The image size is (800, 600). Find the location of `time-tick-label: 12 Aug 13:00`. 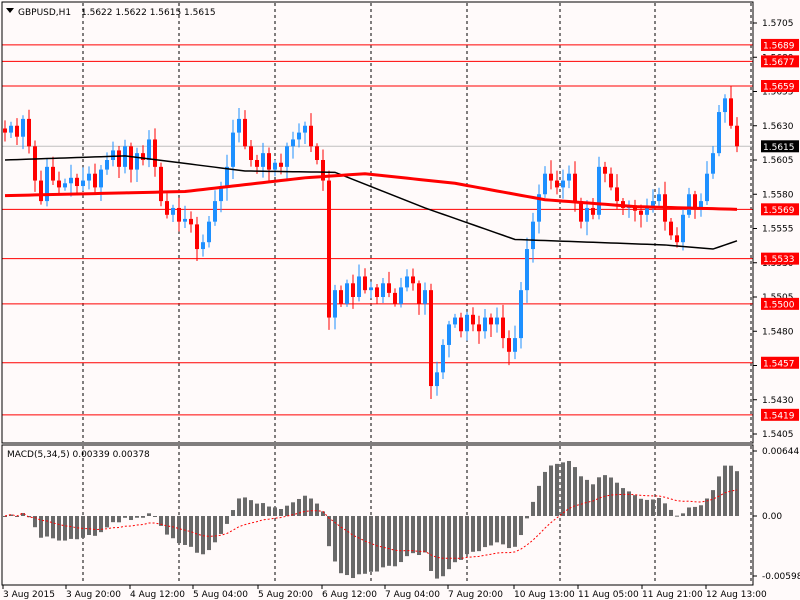

time-tick-label: 12 Aug 13:00 is located at coordinates (736, 595).